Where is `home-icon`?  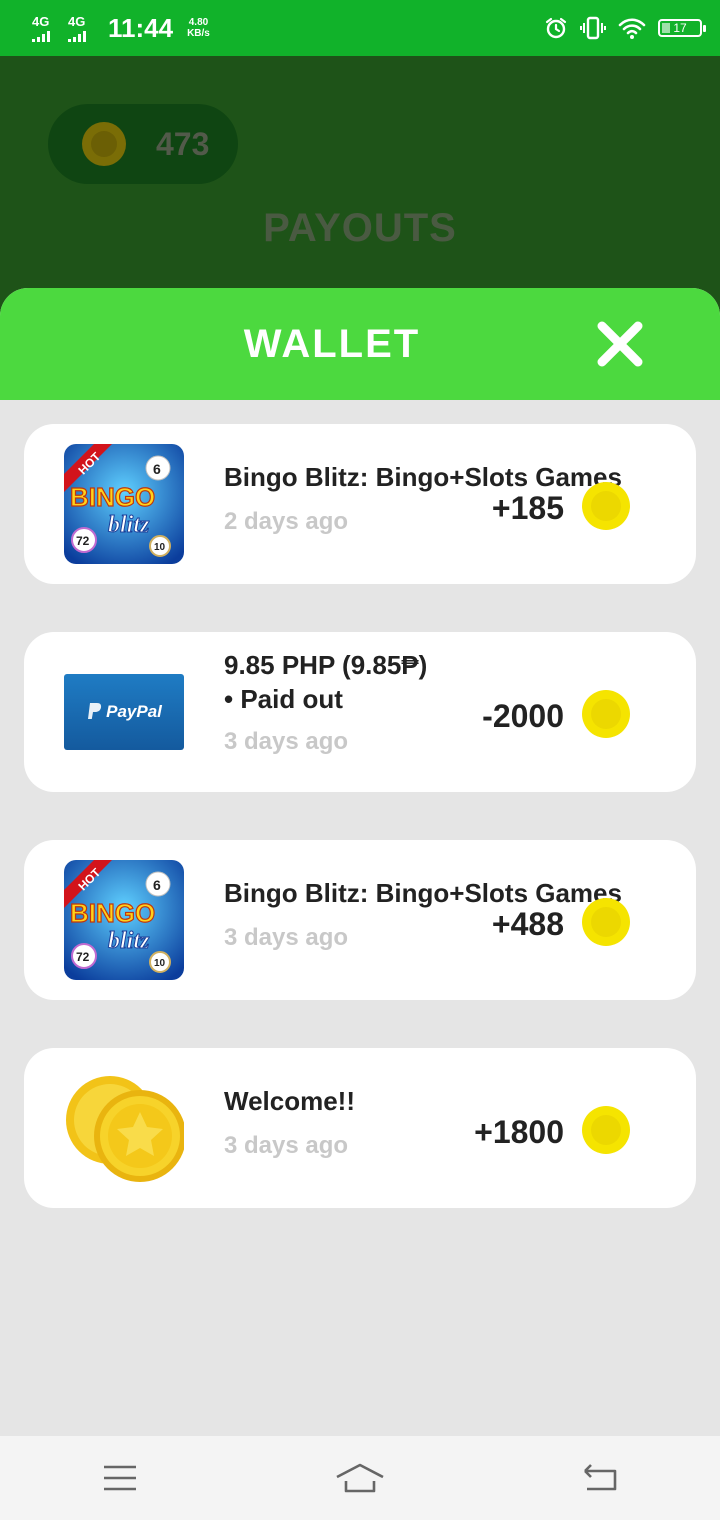
home-icon is located at coordinates (360, 1478).